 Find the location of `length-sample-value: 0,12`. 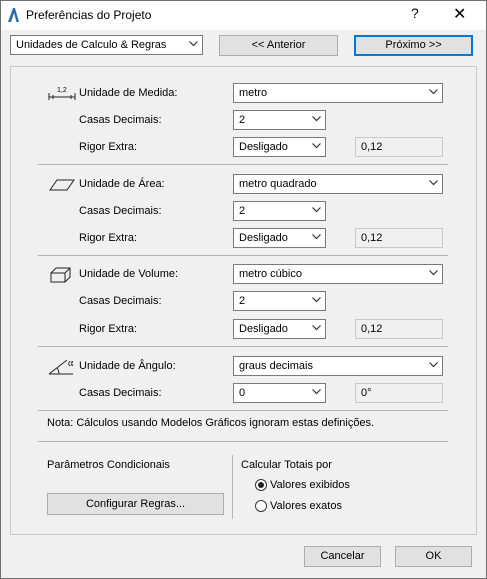

length-sample-value: 0,12 is located at coordinates (372, 147).